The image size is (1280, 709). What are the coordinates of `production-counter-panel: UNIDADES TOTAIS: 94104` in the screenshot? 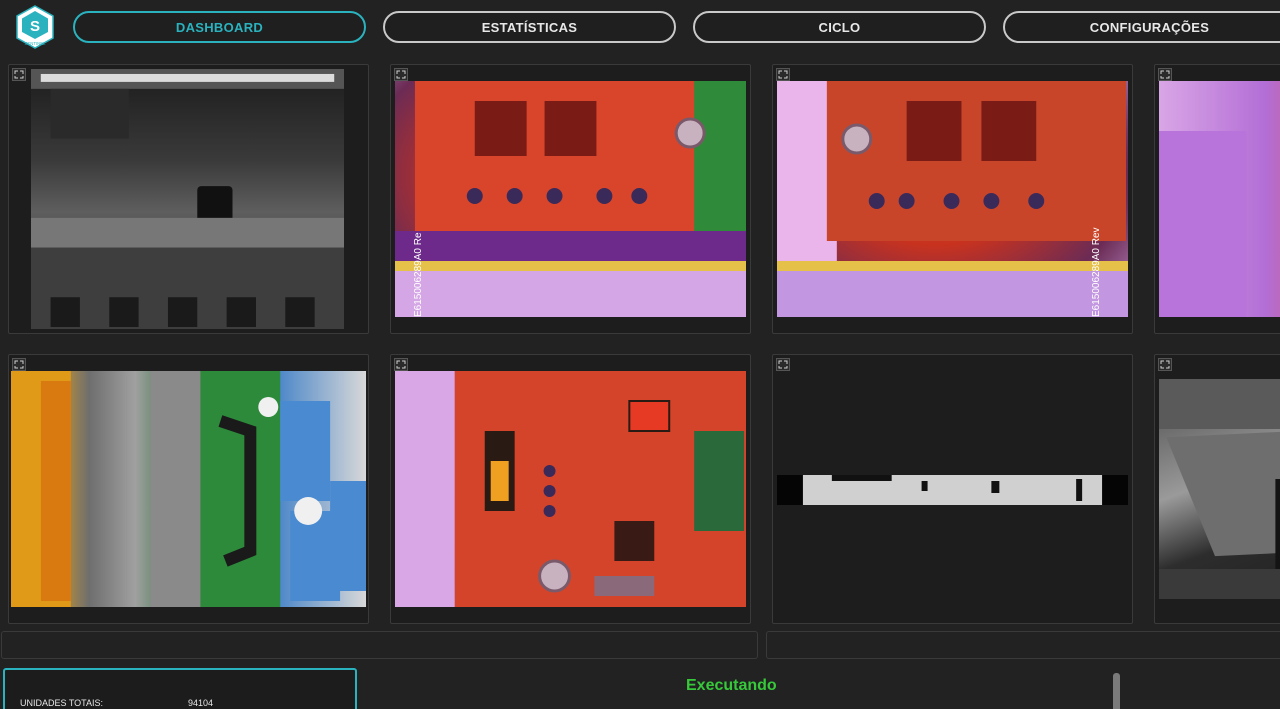 It's located at (180, 688).